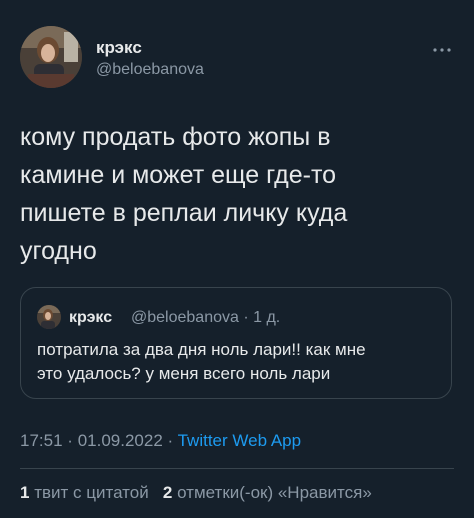  I want to click on likes-count: 2, so click(167, 492).